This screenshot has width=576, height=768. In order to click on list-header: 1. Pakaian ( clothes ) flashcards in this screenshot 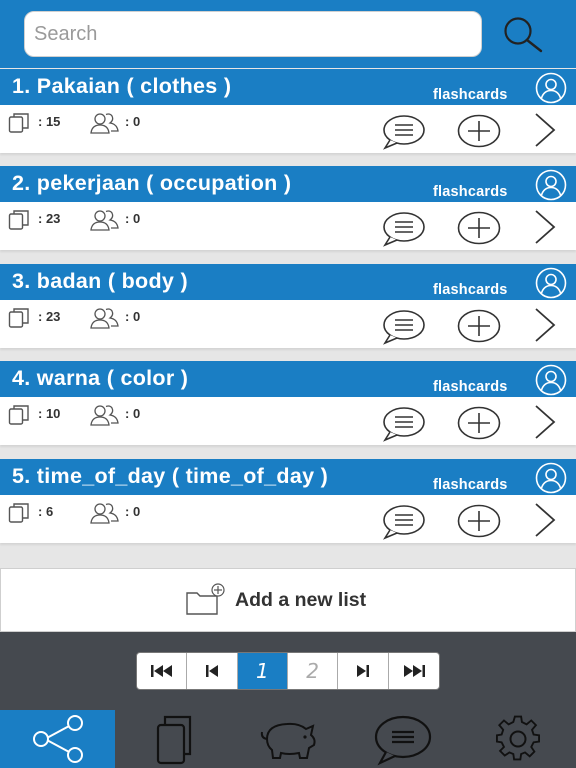, I will do `click(288, 87)`.